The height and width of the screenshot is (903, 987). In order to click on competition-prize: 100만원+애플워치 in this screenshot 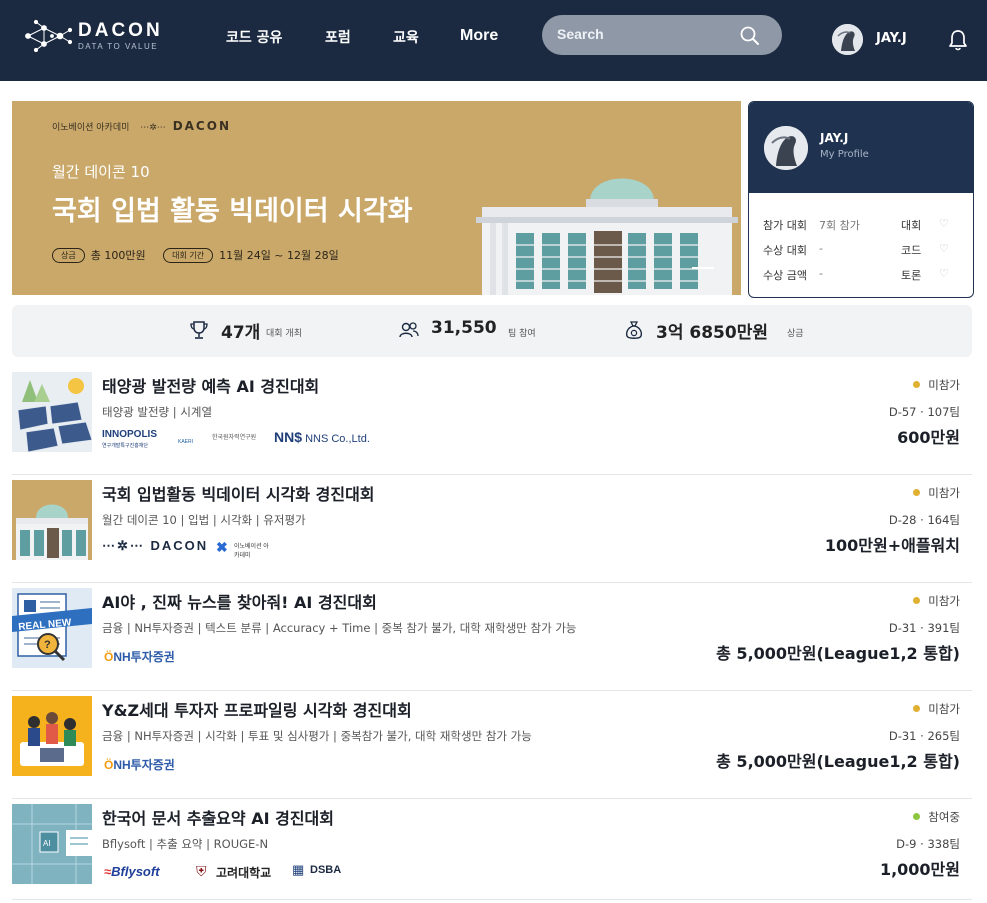, I will do `click(892, 545)`.